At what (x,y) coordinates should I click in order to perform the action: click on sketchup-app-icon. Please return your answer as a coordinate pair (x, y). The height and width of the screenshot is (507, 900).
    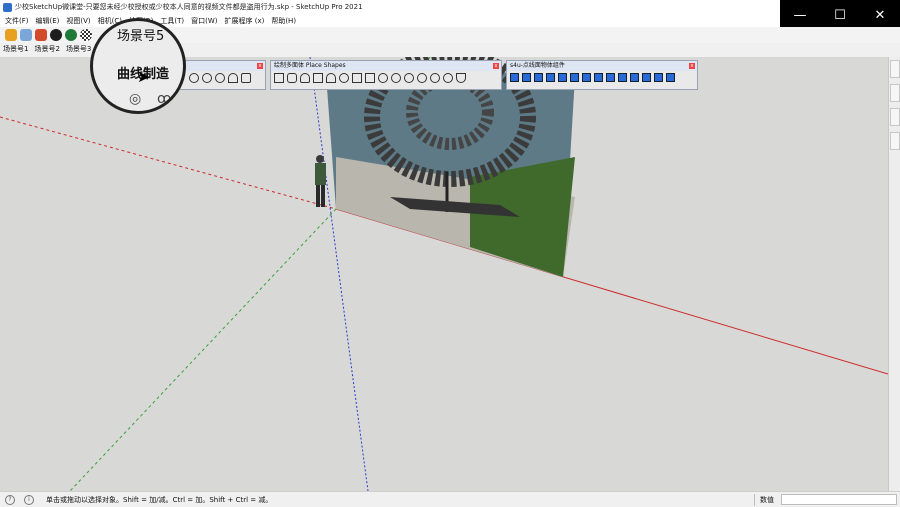
    Looking at the image, I should click on (7, 7).